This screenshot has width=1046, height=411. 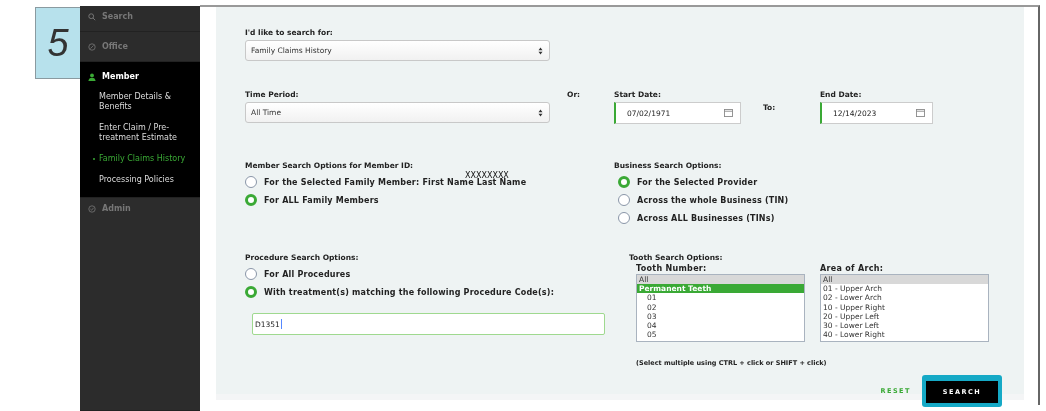 What do you see at coordinates (706, 218) in the screenshot?
I see `radio-label: Across ALL Businesses (TINs)` at bounding box center [706, 218].